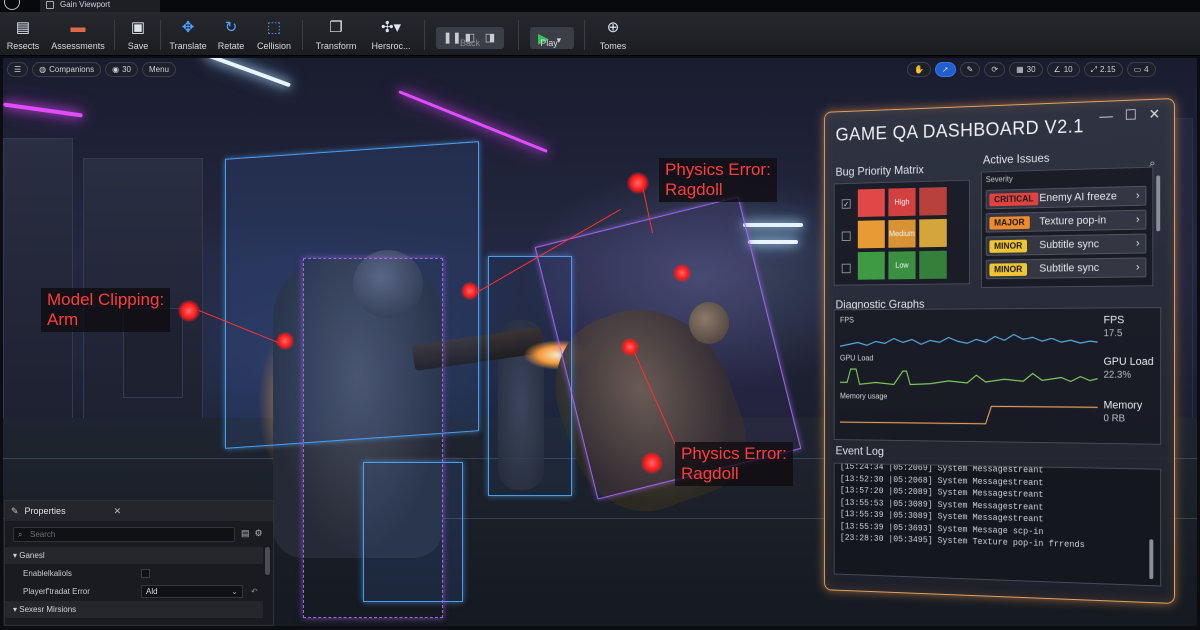 The width and height of the screenshot is (1200, 630). Describe the element at coordinates (187, 46) in the screenshot. I see `translate-label: Translate` at that location.